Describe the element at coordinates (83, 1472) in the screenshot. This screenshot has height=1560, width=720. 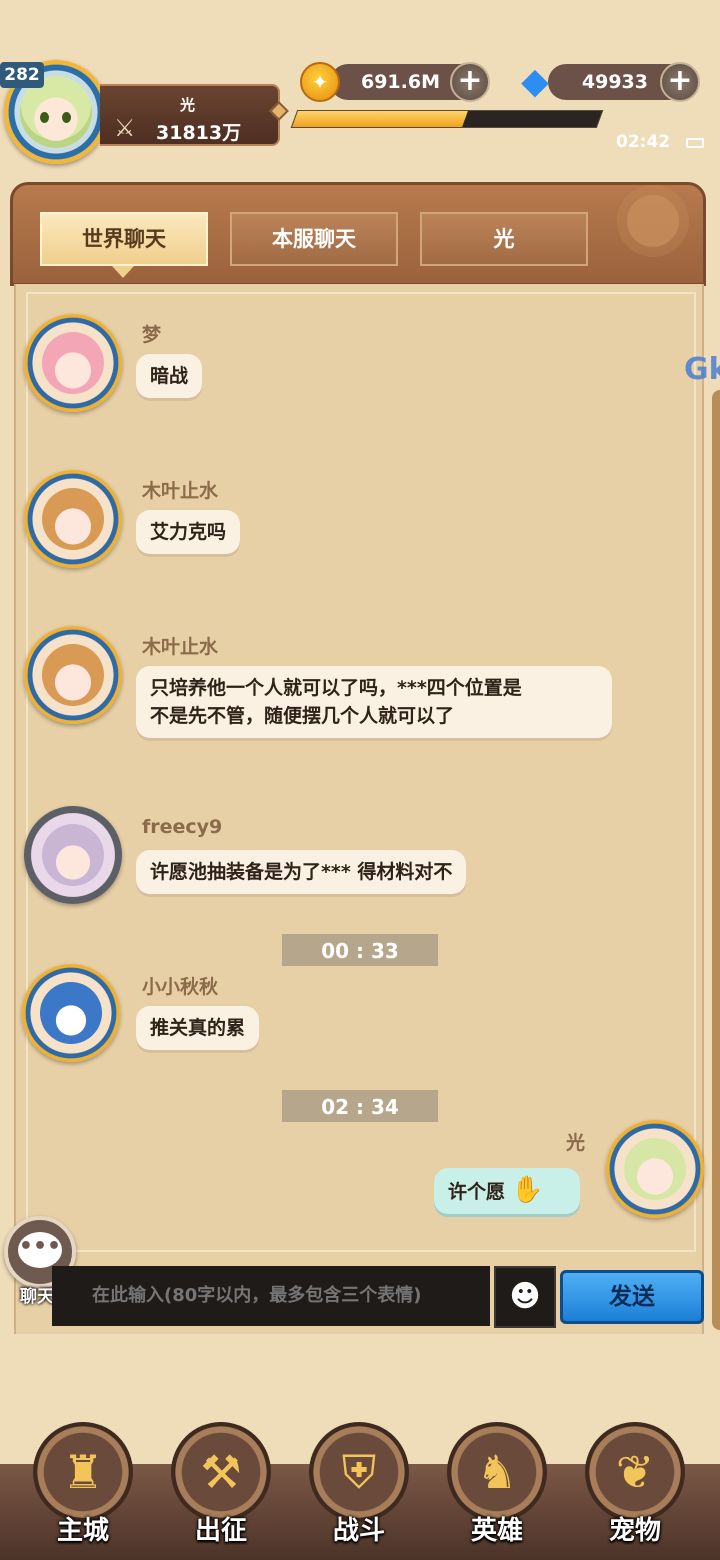
I see `castle-icon: ♜` at that location.